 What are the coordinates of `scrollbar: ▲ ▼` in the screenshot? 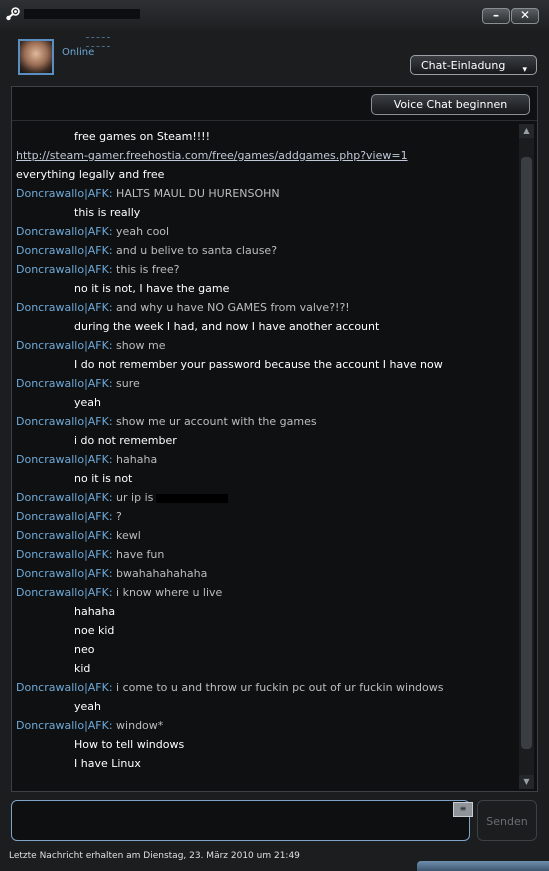 It's located at (526, 456).